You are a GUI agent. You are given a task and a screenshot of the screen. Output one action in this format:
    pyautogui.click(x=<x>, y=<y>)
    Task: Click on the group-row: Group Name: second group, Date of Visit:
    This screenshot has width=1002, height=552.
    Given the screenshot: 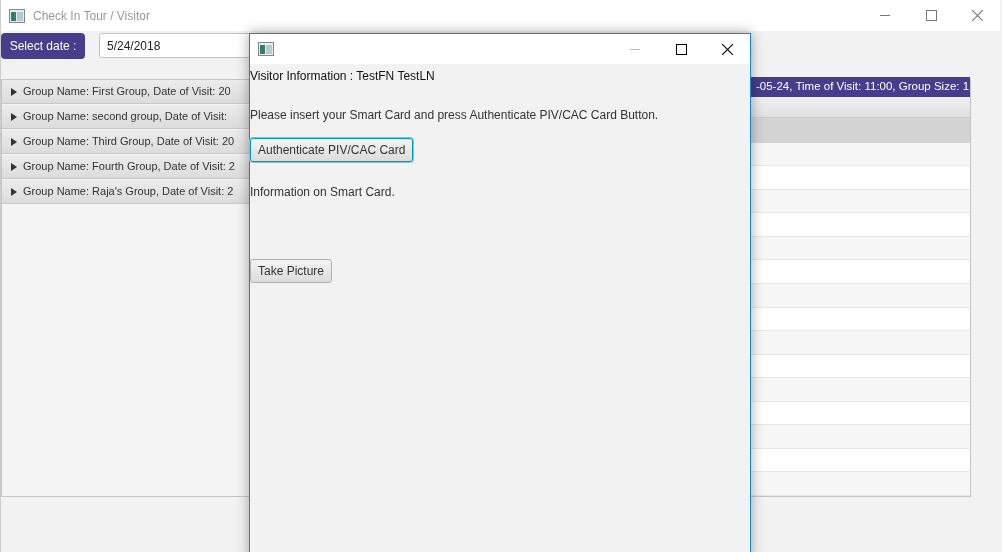 What is the action you would take?
    pyautogui.click(x=126, y=117)
    